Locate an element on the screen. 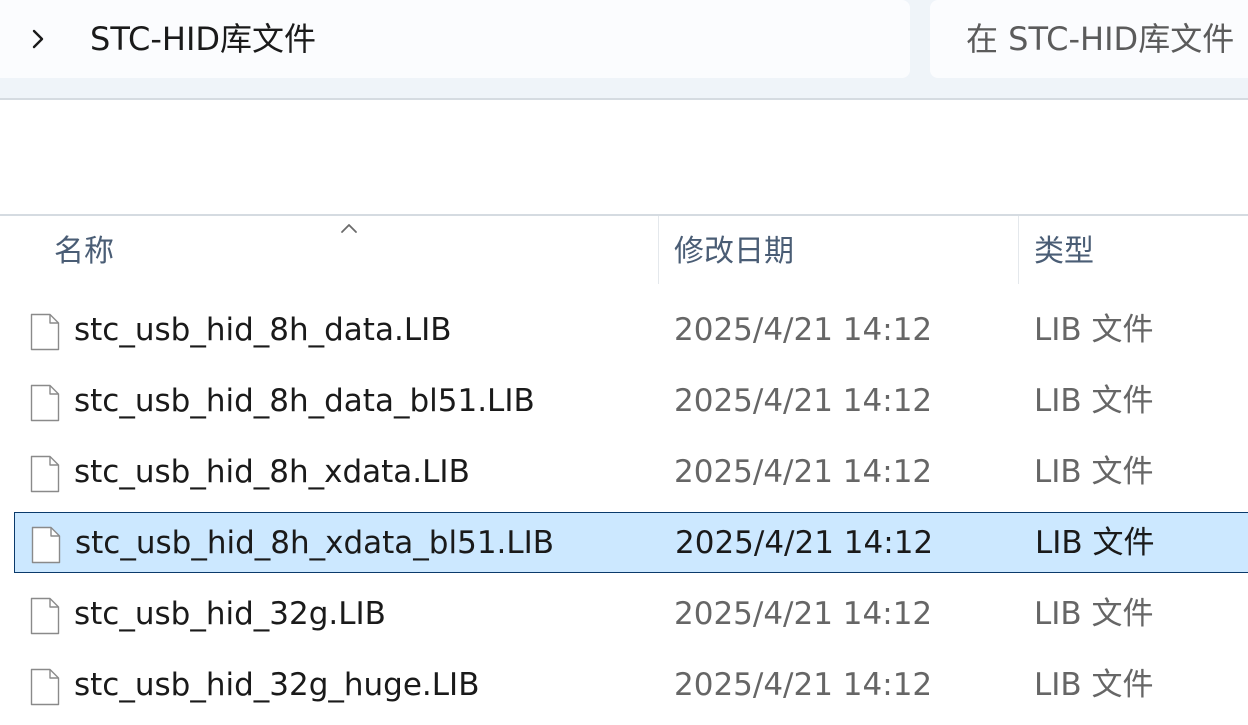  sort-ascending-icon is located at coordinates (349, 227).